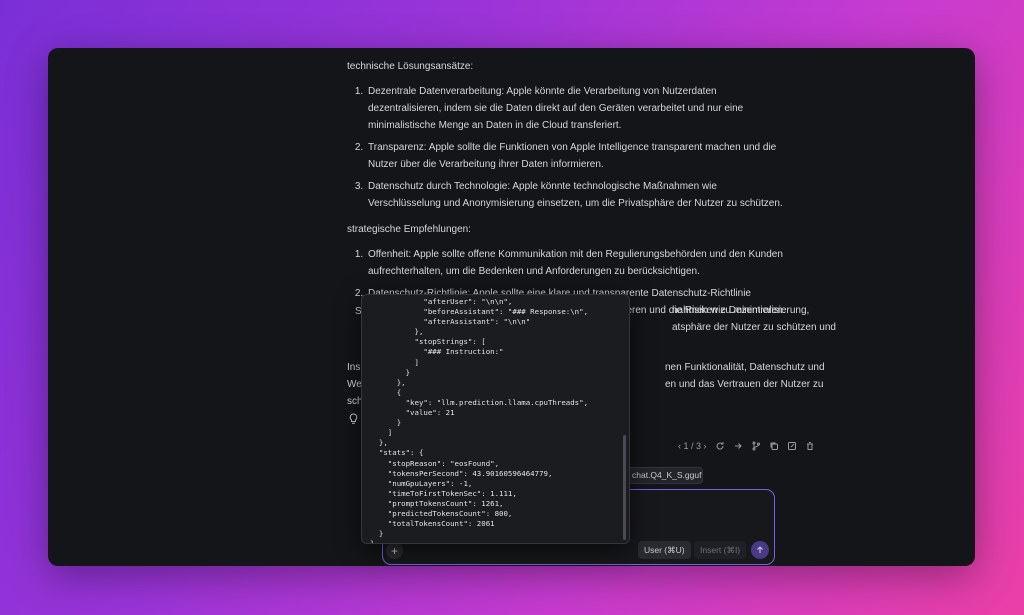 Image resolution: width=1024 pixels, height=615 pixels. Describe the element at coordinates (746, 446) in the screenshot. I see `message-toolbar: ‹ 1 / 3 ›` at that location.